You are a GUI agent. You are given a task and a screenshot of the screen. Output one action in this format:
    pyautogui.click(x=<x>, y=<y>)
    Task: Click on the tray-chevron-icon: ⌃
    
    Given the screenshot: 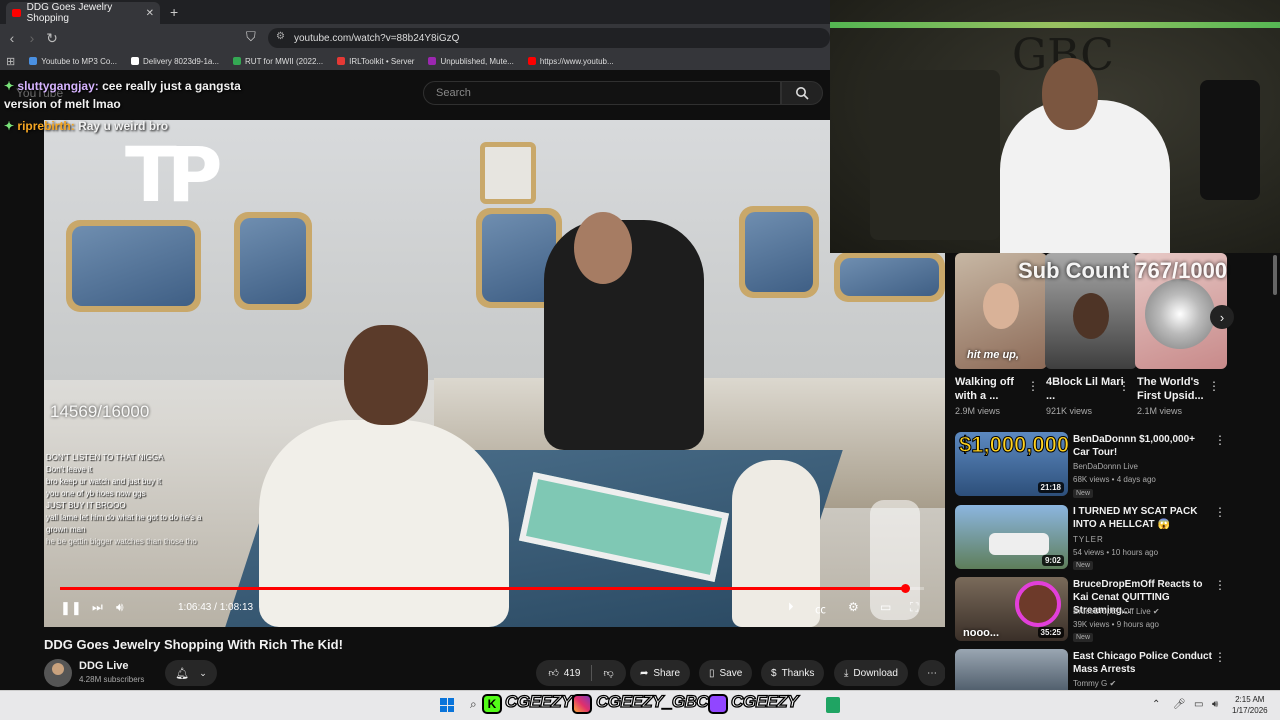 What is the action you would take?
    pyautogui.click(x=1156, y=704)
    